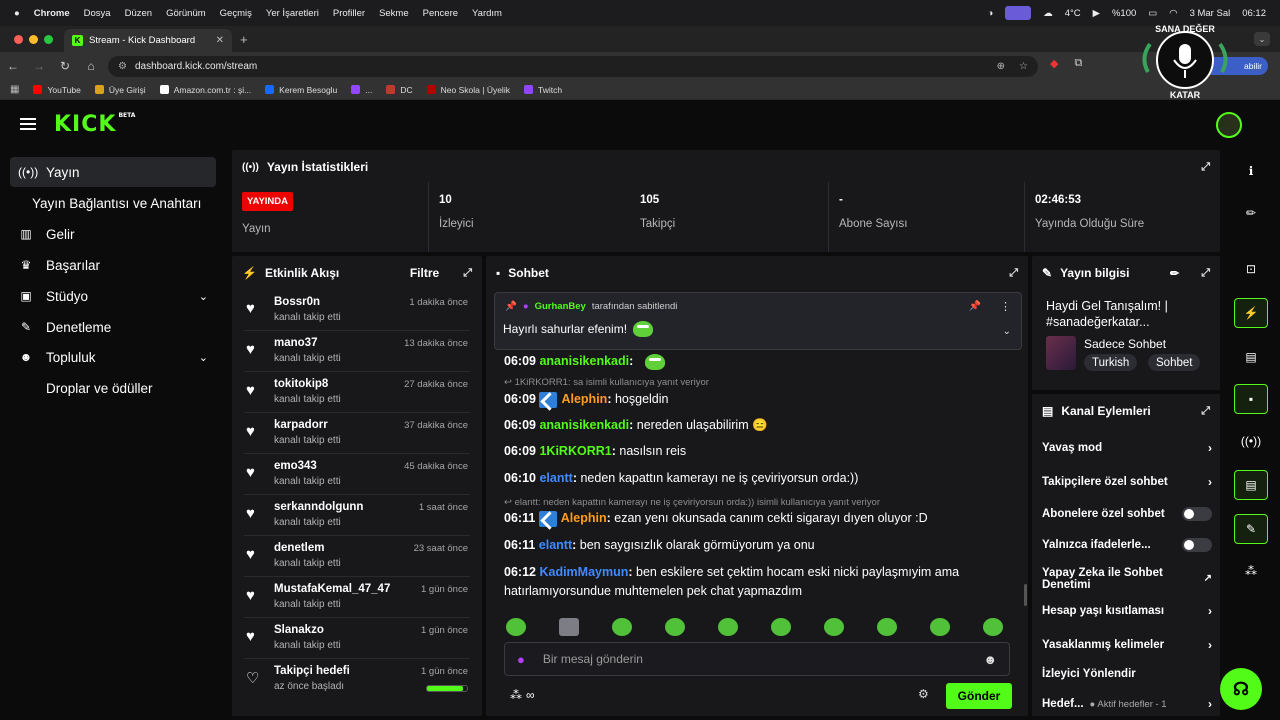 The width and height of the screenshot is (1280, 720). What do you see at coordinates (1251, 313) in the screenshot?
I see `activity-lightning-icon: ⚡` at bounding box center [1251, 313].